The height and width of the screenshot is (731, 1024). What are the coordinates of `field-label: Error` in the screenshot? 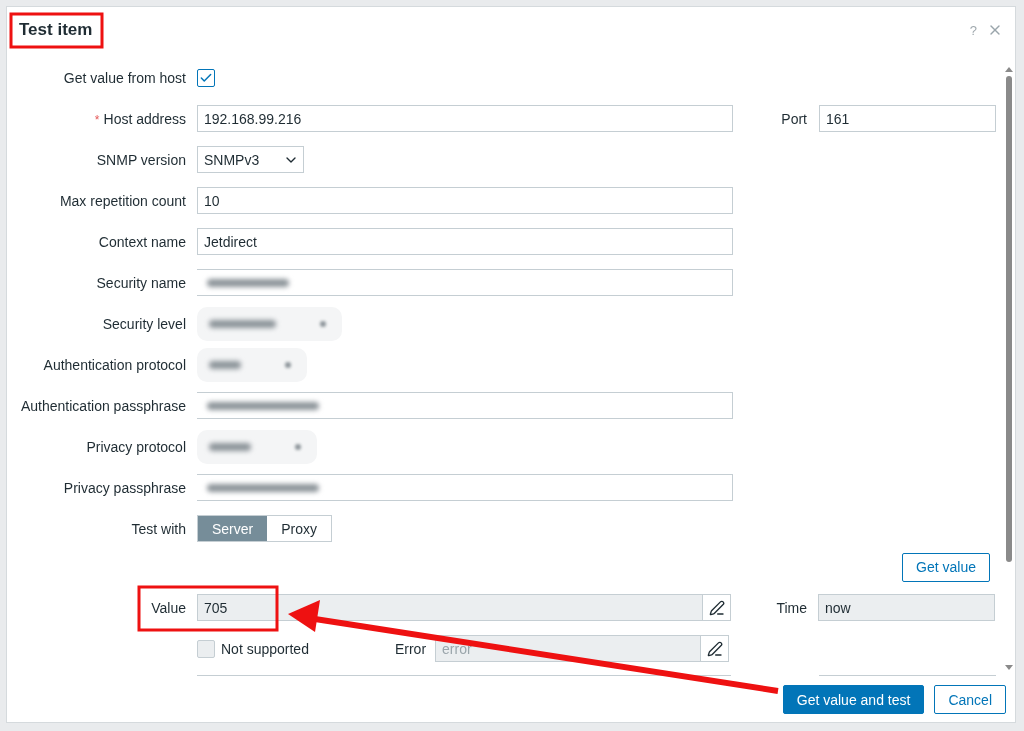 It's located at (410, 648).